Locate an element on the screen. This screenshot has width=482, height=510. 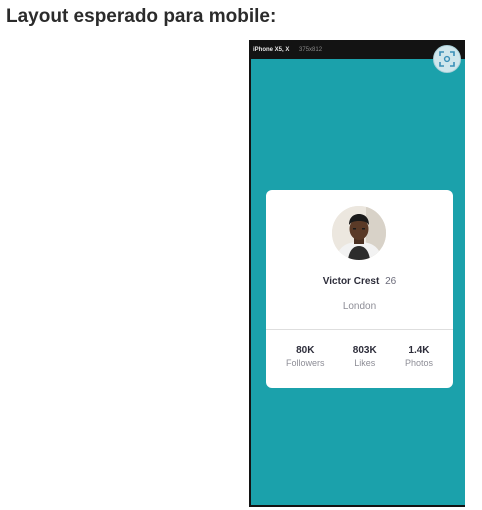
stat-label: Followers is located at coordinates (305, 363).